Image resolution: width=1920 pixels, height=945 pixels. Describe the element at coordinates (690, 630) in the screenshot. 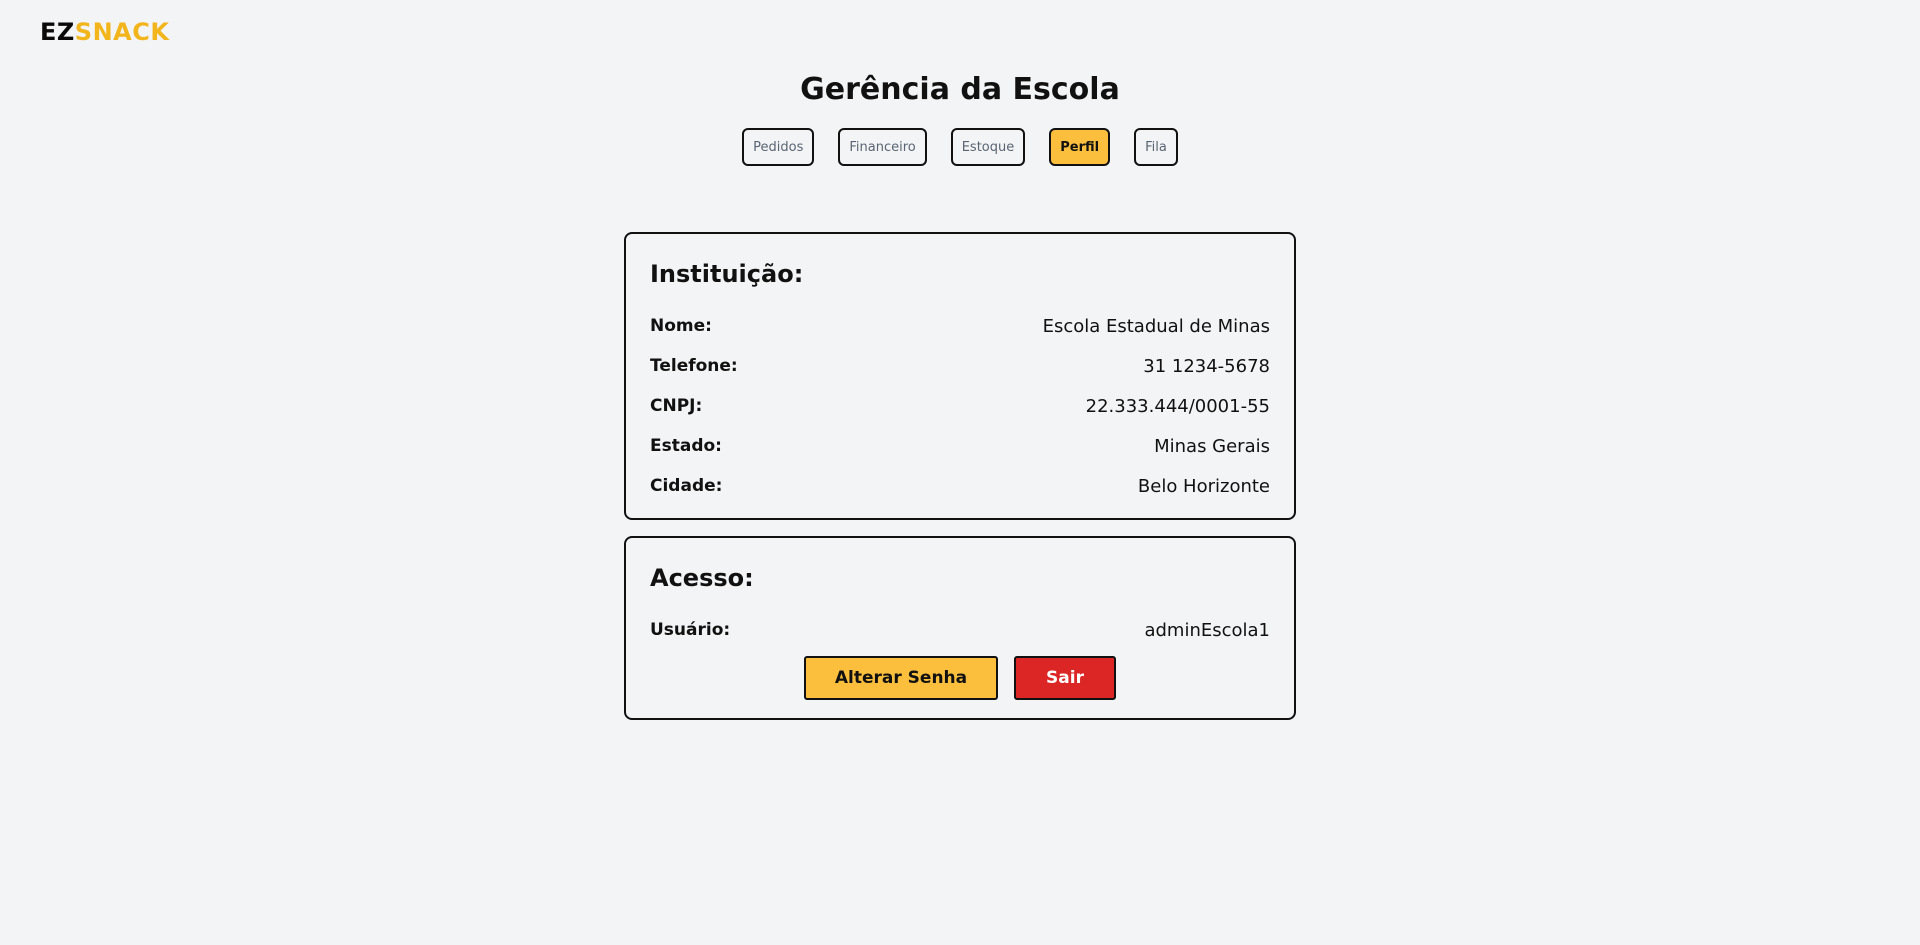

I see `field-label: Usuário:` at that location.